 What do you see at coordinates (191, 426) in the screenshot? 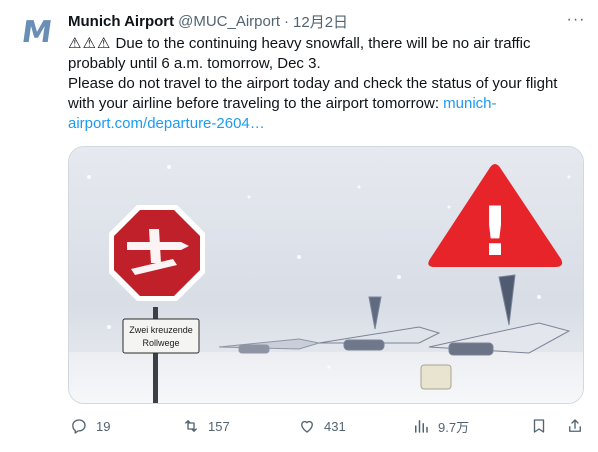
I see `retweet-icon` at bounding box center [191, 426].